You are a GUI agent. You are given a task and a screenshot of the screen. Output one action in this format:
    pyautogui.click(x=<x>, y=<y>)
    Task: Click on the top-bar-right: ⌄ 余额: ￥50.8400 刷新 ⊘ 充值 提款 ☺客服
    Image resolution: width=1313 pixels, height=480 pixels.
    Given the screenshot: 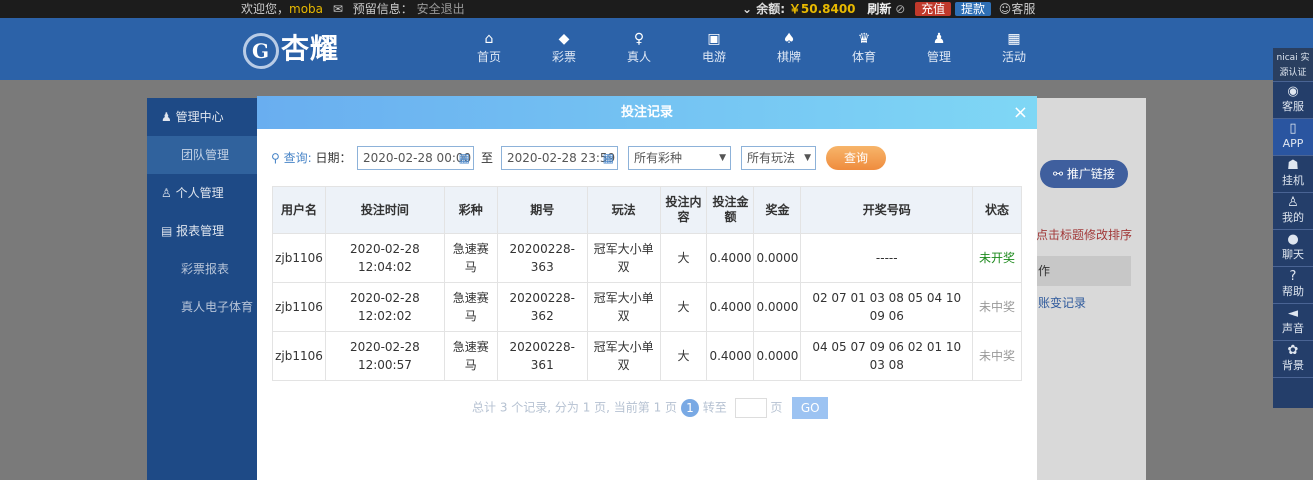 What is the action you would take?
    pyautogui.click(x=888, y=9)
    